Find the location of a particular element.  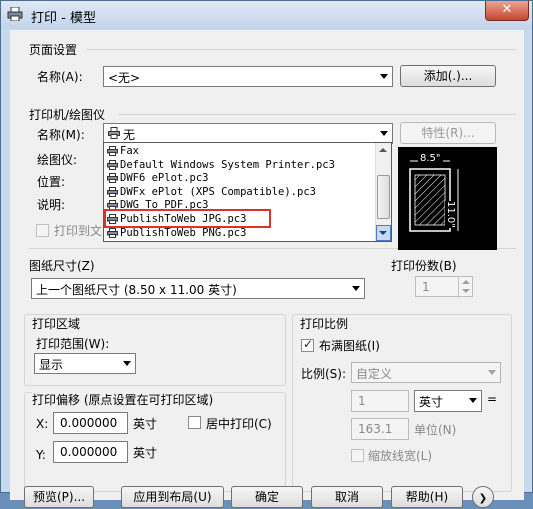

description-label: 说明: is located at coordinates (51, 205).